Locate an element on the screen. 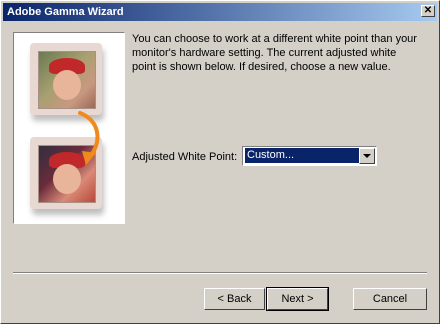  back-button: < Back is located at coordinates (234, 299).